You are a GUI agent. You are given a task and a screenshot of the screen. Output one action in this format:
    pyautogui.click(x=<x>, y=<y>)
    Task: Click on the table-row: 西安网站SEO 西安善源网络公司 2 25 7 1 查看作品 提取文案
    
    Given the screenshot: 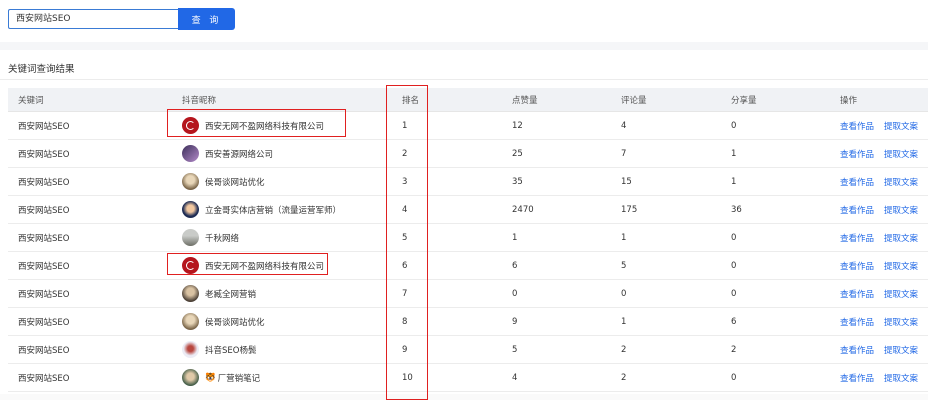 What is the action you would take?
    pyautogui.click(x=468, y=153)
    